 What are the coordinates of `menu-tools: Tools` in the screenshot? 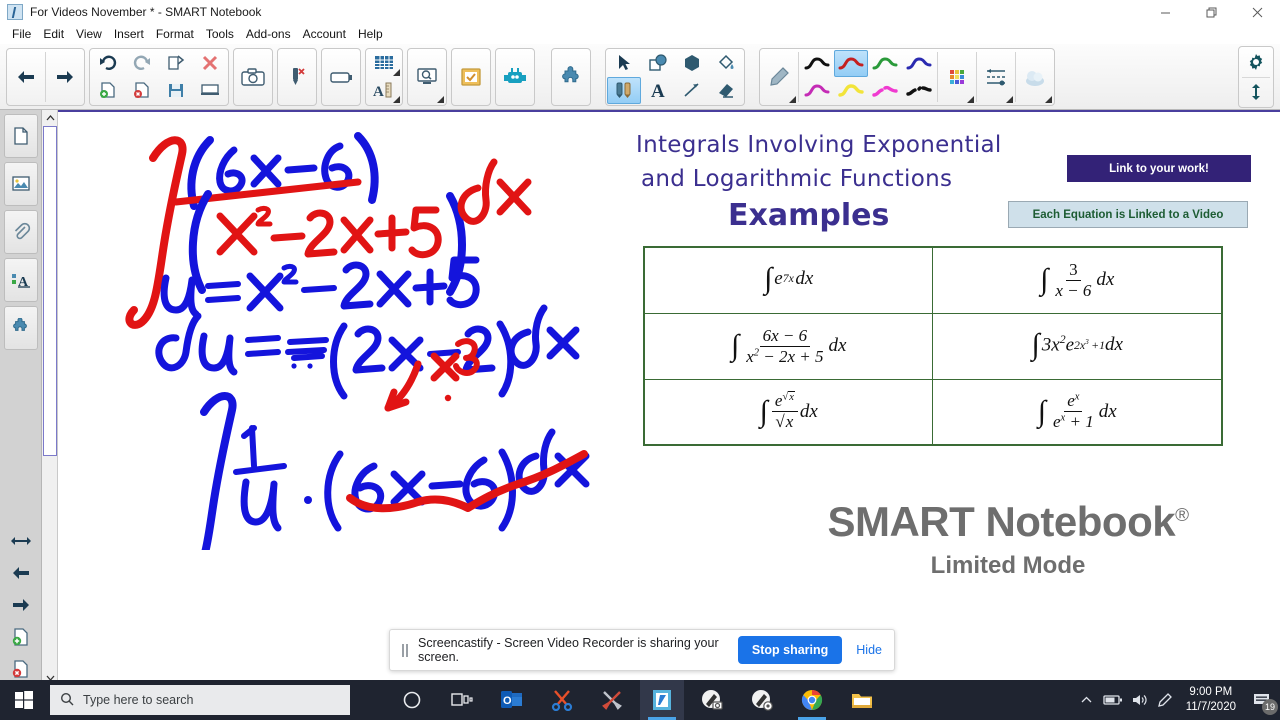 It's located at (220, 34).